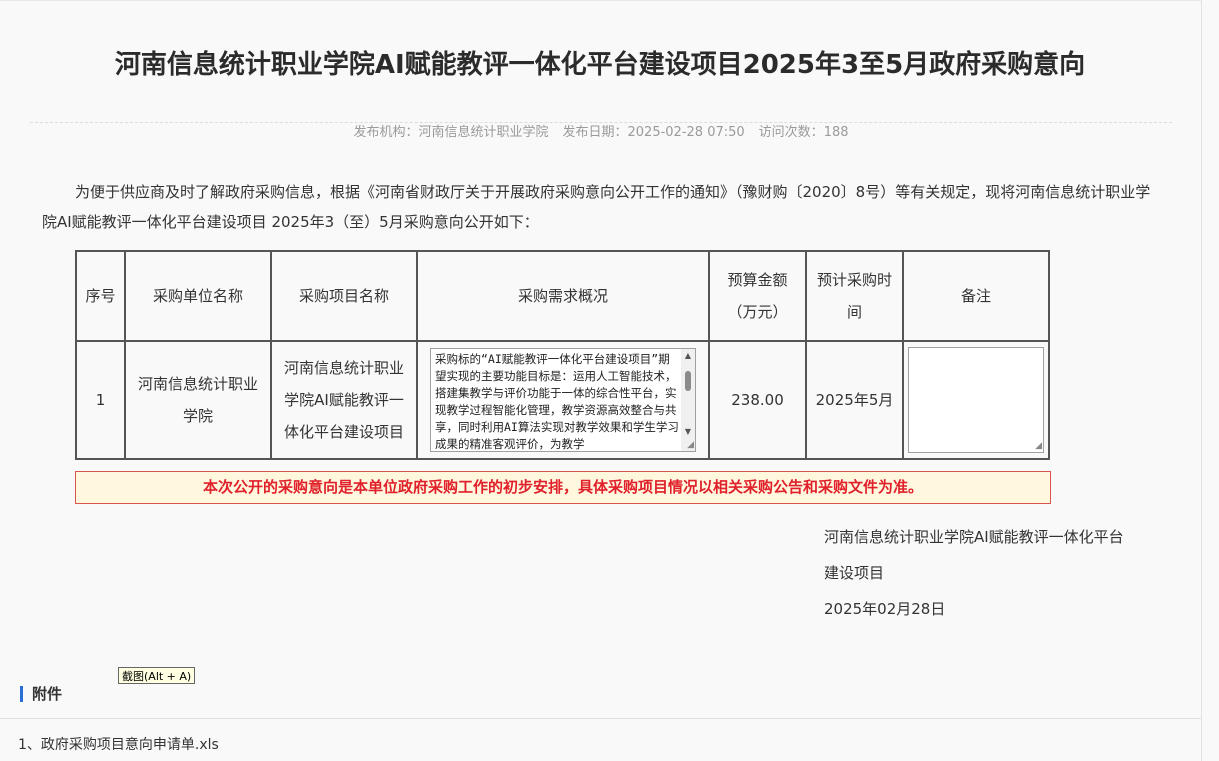  I want to click on date-label: 发布日期：, so click(595, 132).